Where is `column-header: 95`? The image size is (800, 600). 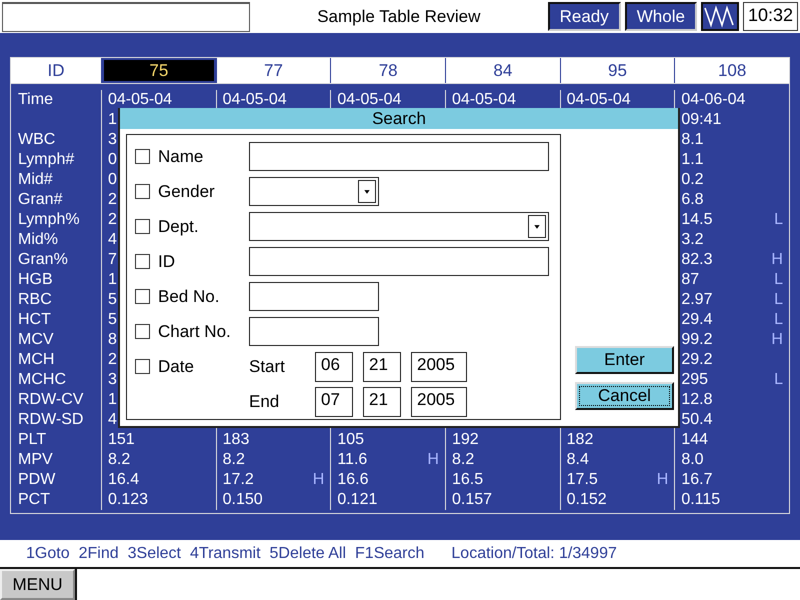 column-header: 95 is located at coordinates (617, 70).